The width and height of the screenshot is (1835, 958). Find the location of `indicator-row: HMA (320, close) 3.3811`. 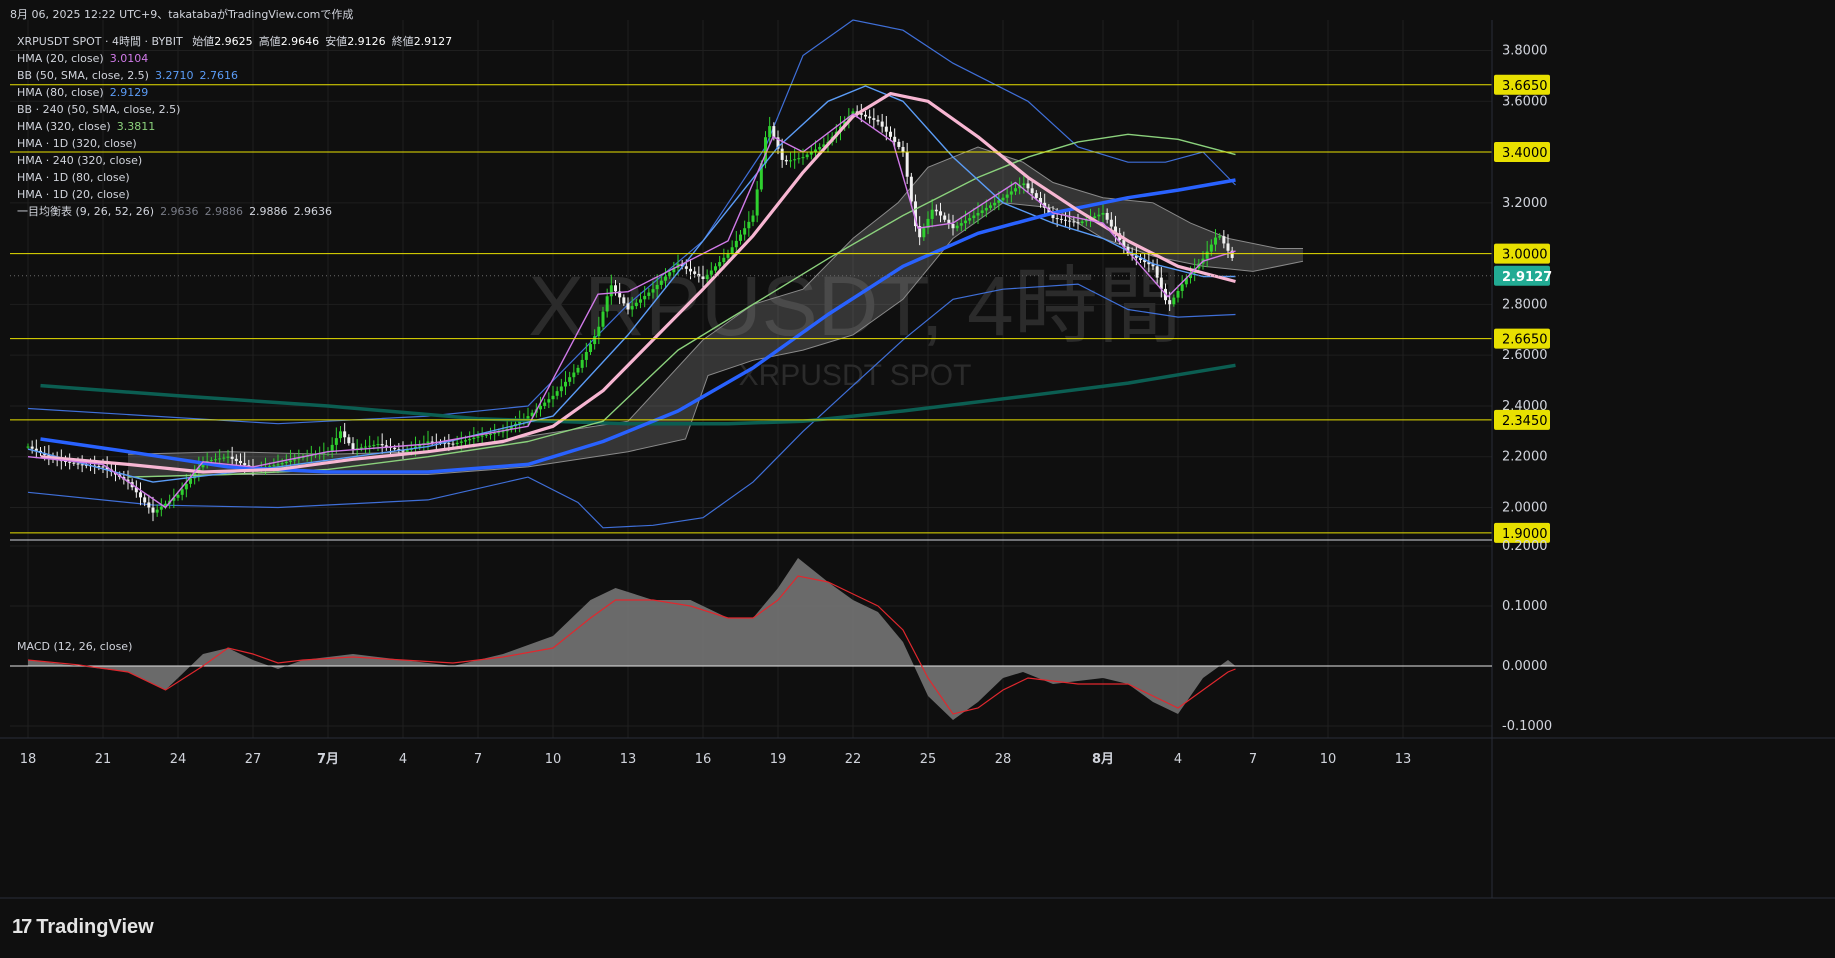

indicator-row: HMA (320, close) 3.3811 is located at coordinates (234, 126).